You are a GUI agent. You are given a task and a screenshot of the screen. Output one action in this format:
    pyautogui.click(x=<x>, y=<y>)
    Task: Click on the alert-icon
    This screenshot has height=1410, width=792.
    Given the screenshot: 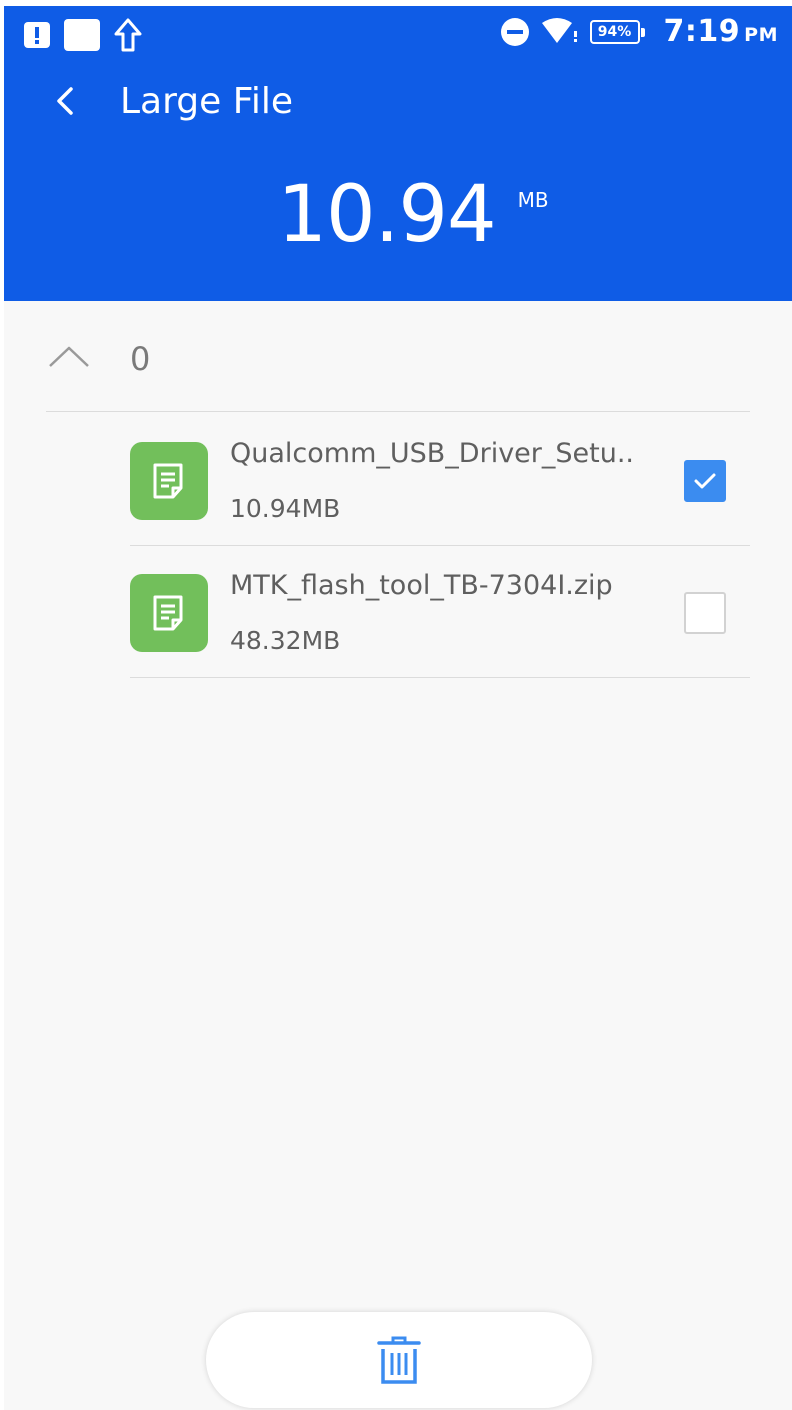 What is the action you would take?
    pyautogui.click(x=37, y=35)
    